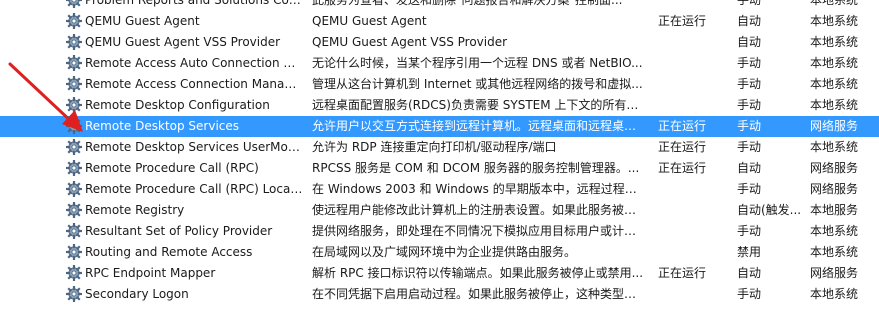 The height and width of the screenshot is (309, 879). Describe the element at coordinates (135, 210) in the screenshot. I see `service-name: Remote Registry` at that location.